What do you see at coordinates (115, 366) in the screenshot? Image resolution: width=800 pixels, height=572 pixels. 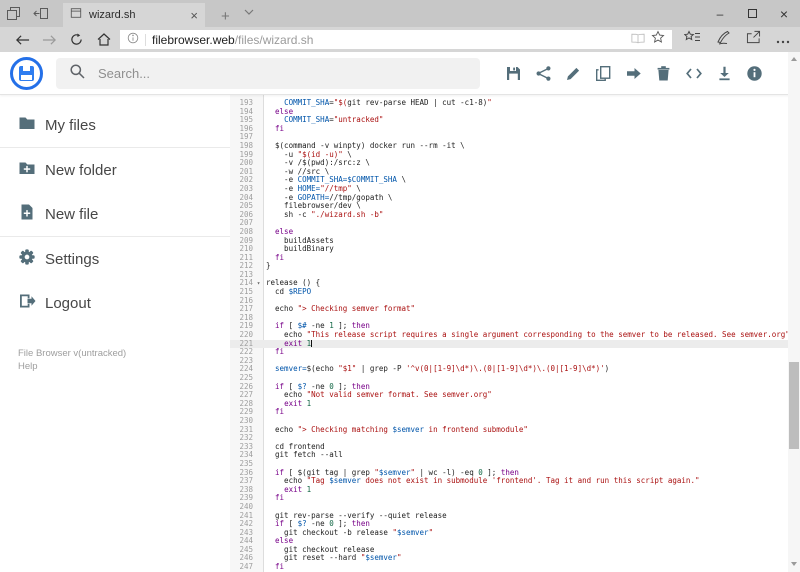 I see `help-link: Help` at bounding box center [115, 366].